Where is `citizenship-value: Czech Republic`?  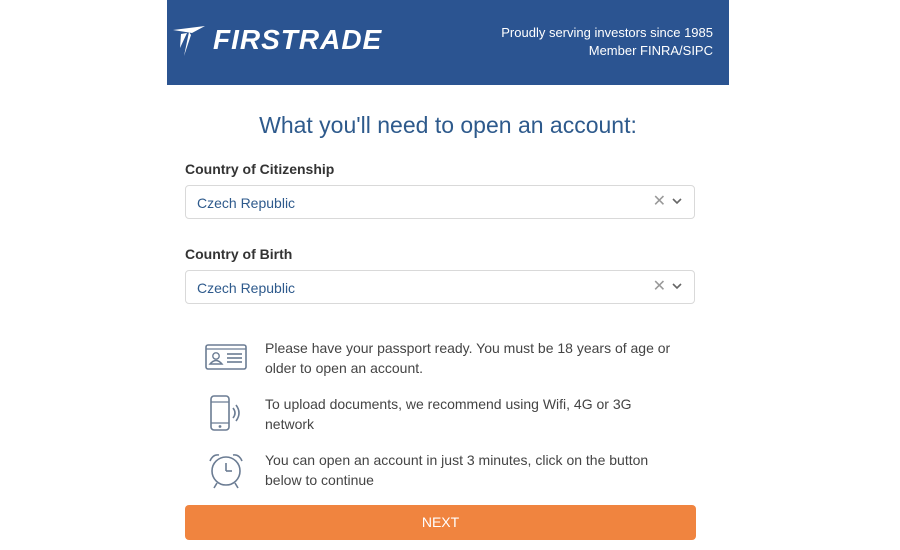 citizenship-value: Czech Republic is located at coordinates (246, 203).